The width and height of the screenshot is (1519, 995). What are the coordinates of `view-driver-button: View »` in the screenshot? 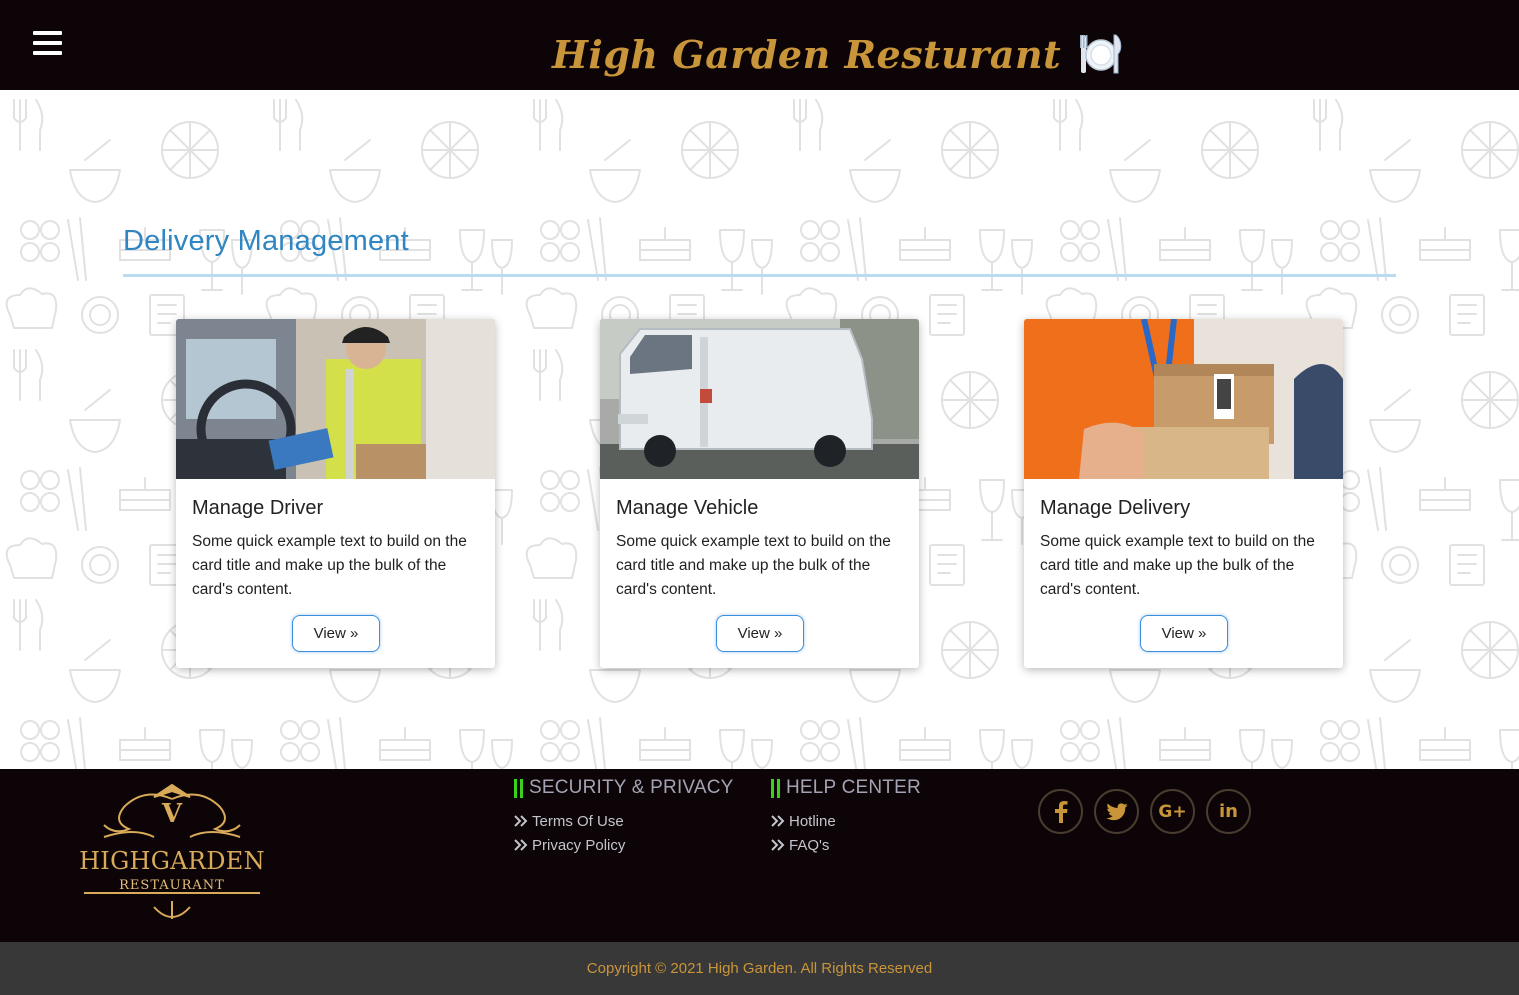 It's located at (336, 633).